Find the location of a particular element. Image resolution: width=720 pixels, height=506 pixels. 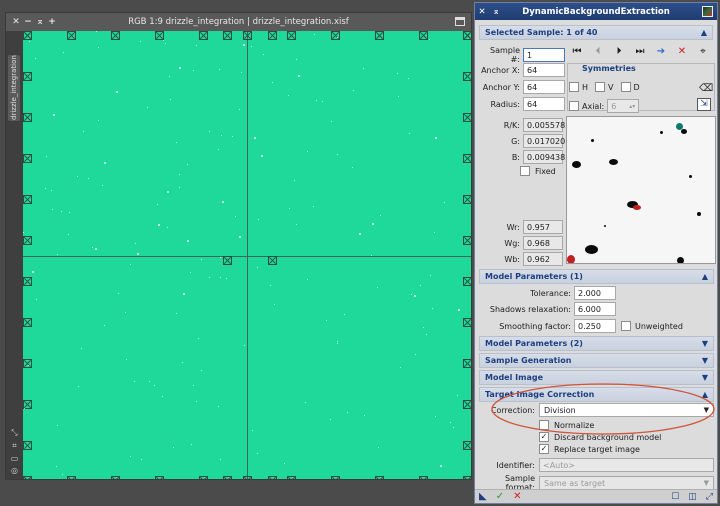

settings-icon: ◎ is located at coordinates (14, 470).